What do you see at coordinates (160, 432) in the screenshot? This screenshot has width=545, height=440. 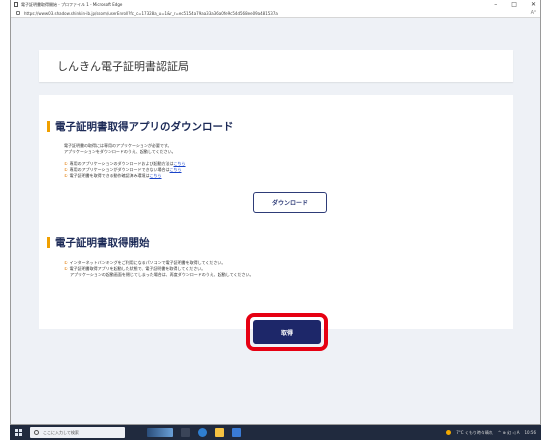 I see `landscape-widget-icon` at bounding box center [160, 432].